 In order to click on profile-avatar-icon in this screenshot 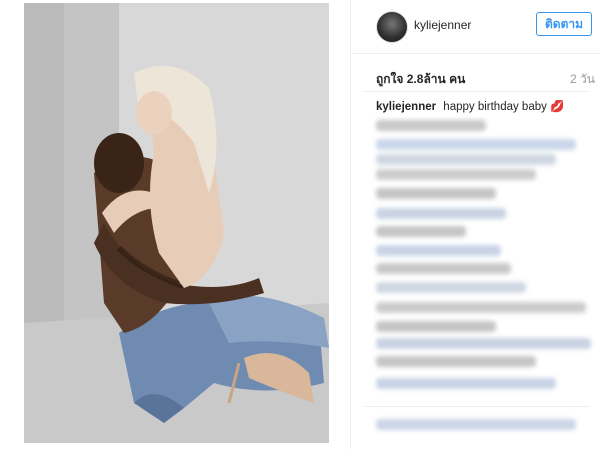, I will do `click(392, 27)`.